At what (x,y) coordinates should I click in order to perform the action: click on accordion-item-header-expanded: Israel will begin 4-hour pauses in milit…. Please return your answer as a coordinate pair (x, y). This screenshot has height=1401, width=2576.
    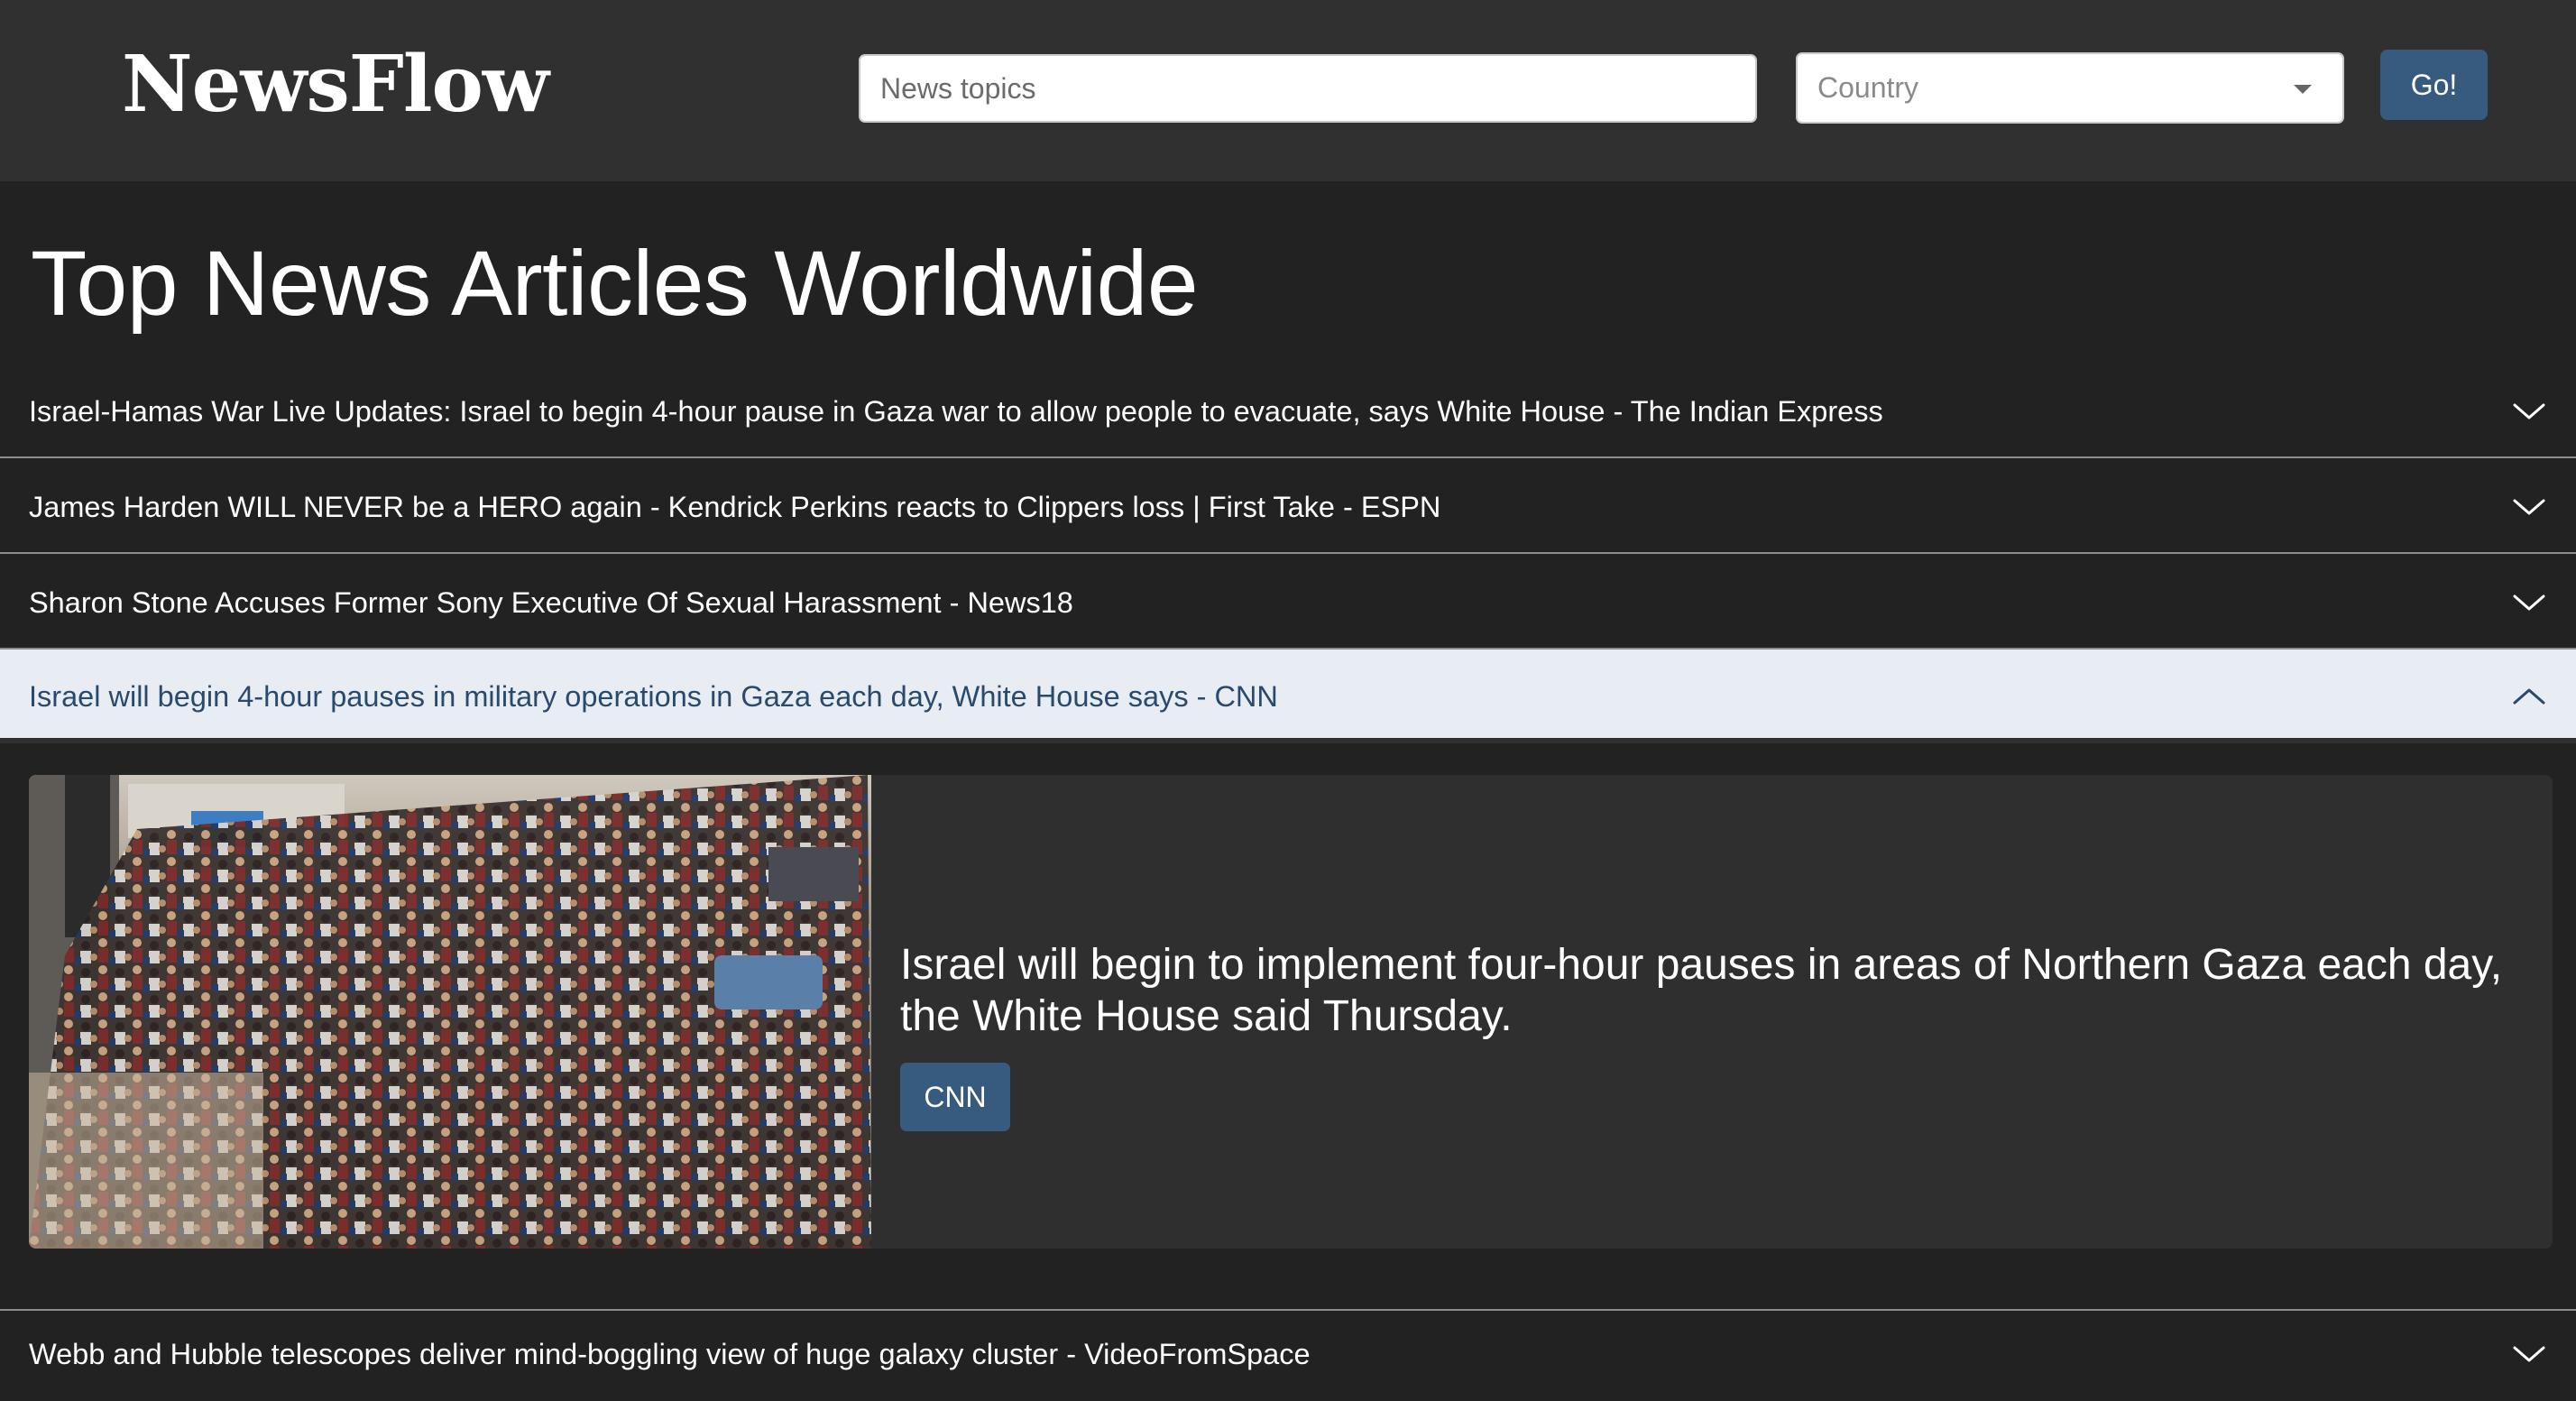
    Looking at the image, I should click on (1288, 696).